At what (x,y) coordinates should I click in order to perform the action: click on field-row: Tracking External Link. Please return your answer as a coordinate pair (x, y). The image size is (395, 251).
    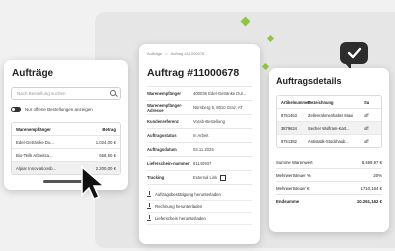
    Looking at the image, I should click on (199, 178).